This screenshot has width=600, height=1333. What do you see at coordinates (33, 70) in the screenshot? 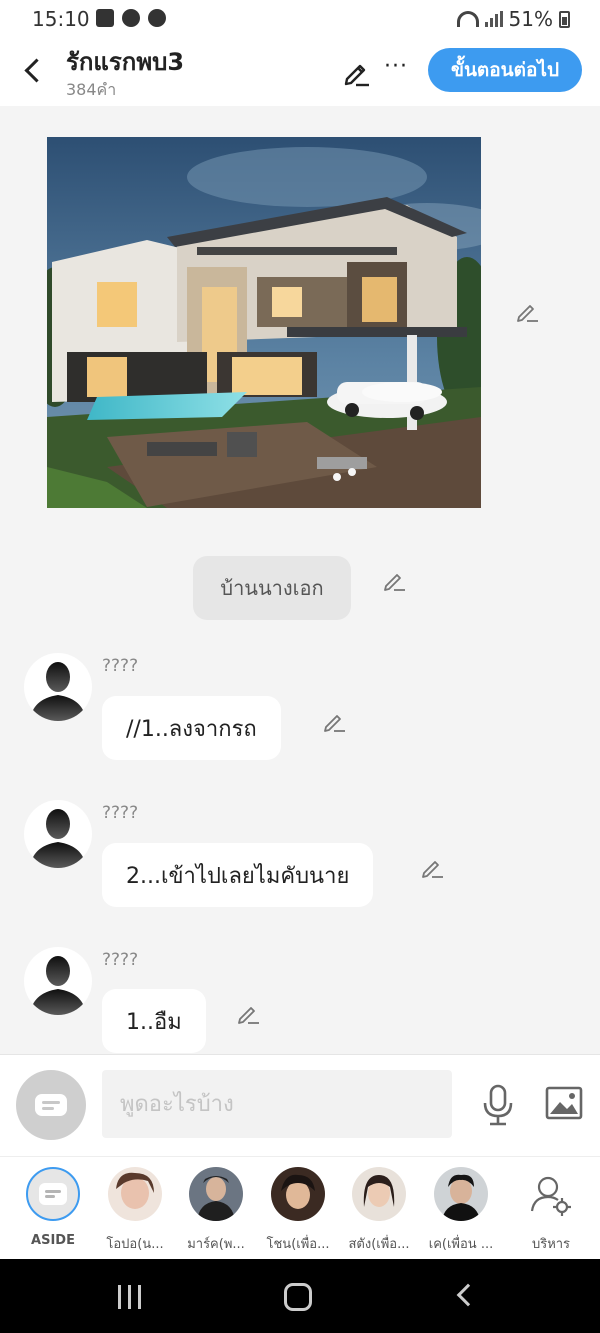
I see `back-arrow-icon` at bounding box center [33, 70].